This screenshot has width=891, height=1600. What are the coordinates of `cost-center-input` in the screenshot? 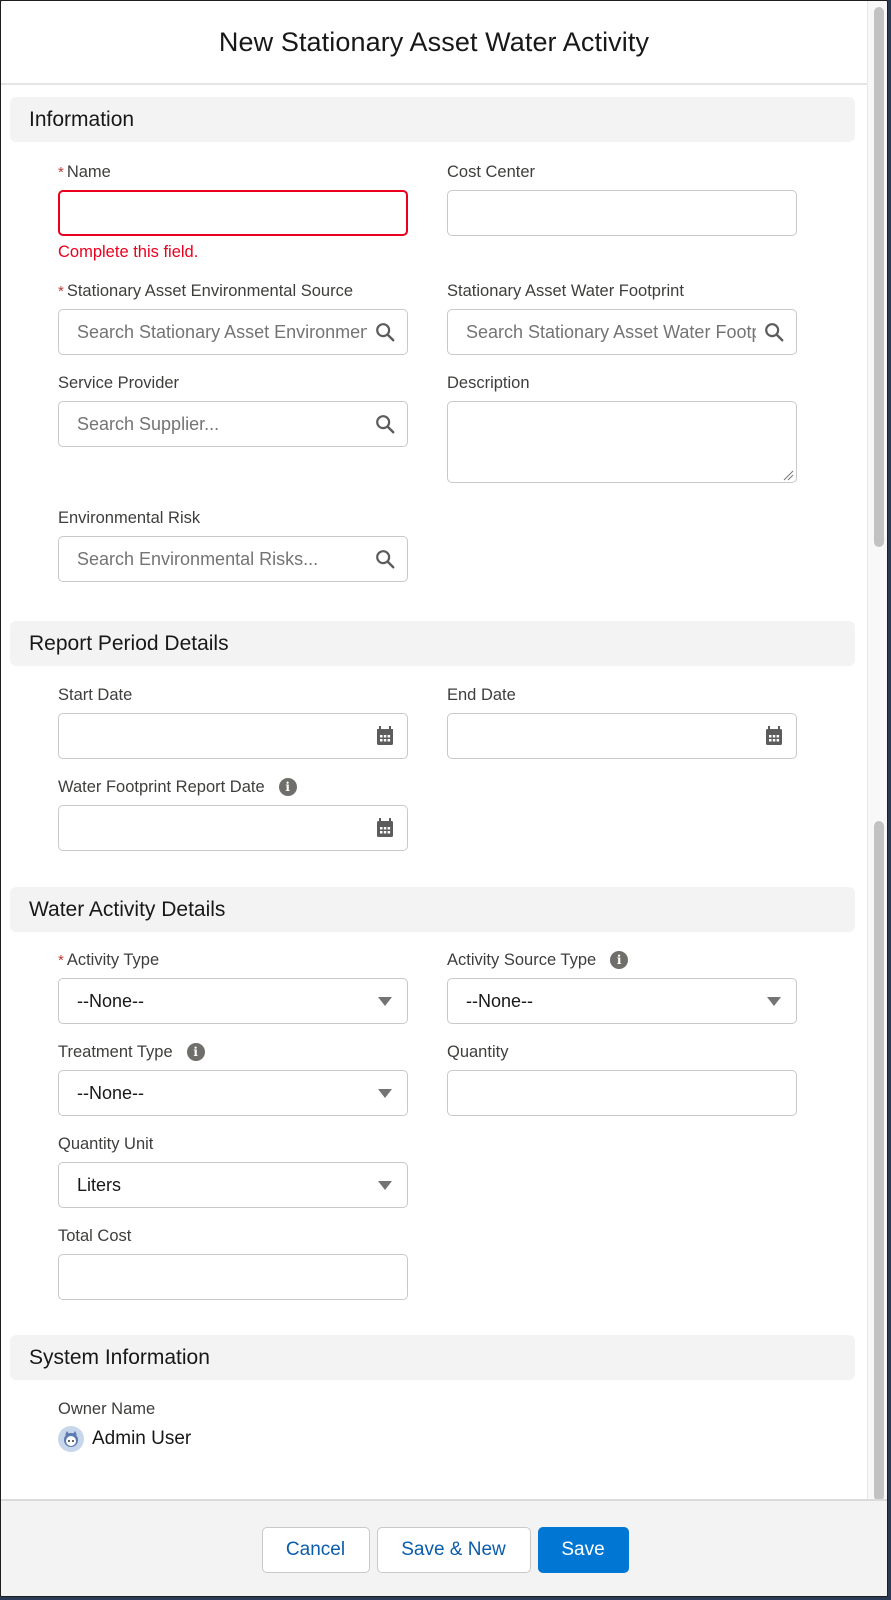 It's located at (622, 213).